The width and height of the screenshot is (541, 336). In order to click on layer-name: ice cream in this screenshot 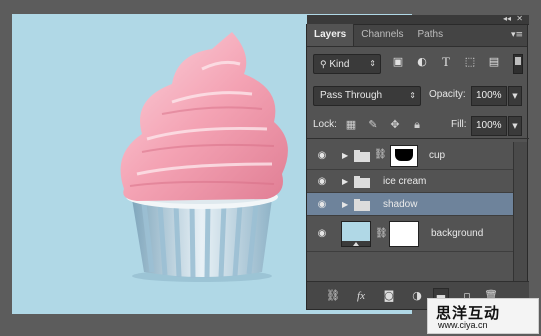, I will do `click(405, 181)`.